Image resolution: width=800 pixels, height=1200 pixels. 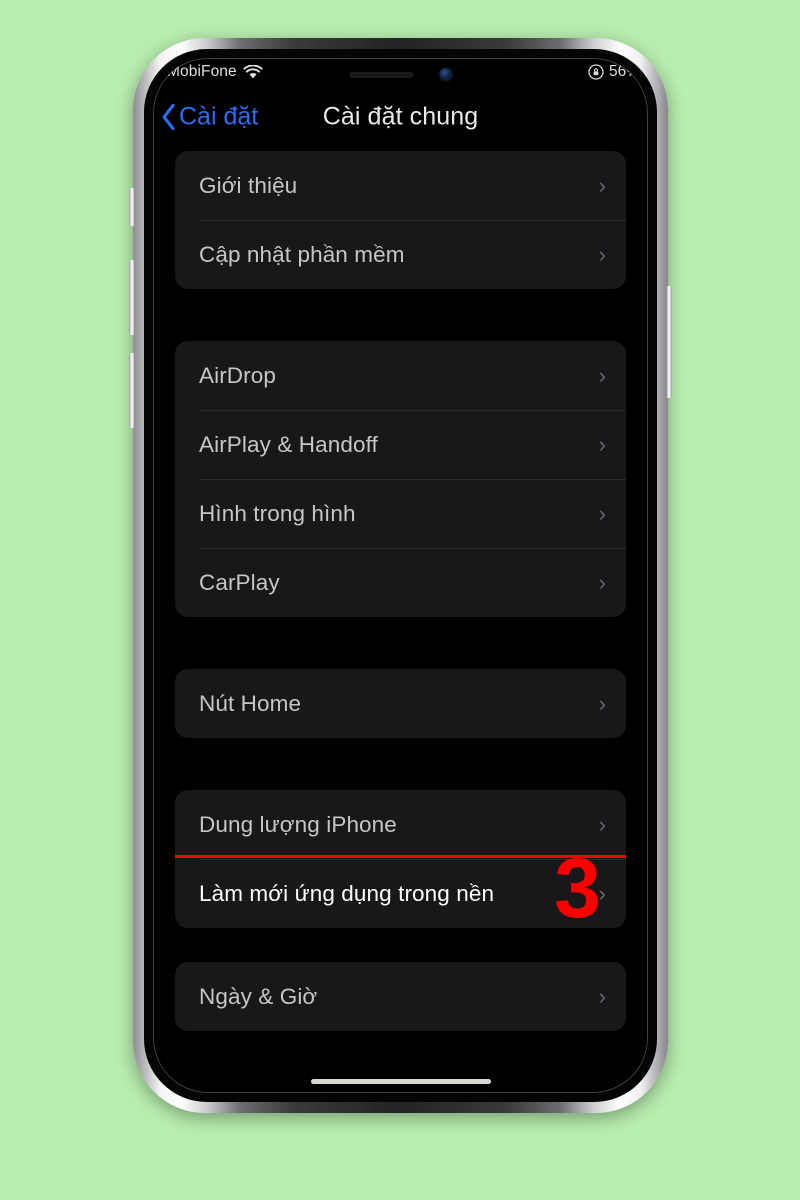 What do you see at coordinates (132, 297) in the screenshot?
I see `volume-up-button` at bounding box center [132, 297].